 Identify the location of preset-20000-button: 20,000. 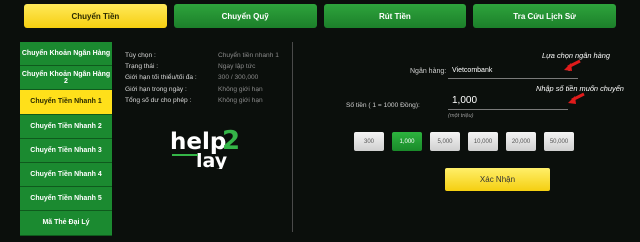
(521, 141).